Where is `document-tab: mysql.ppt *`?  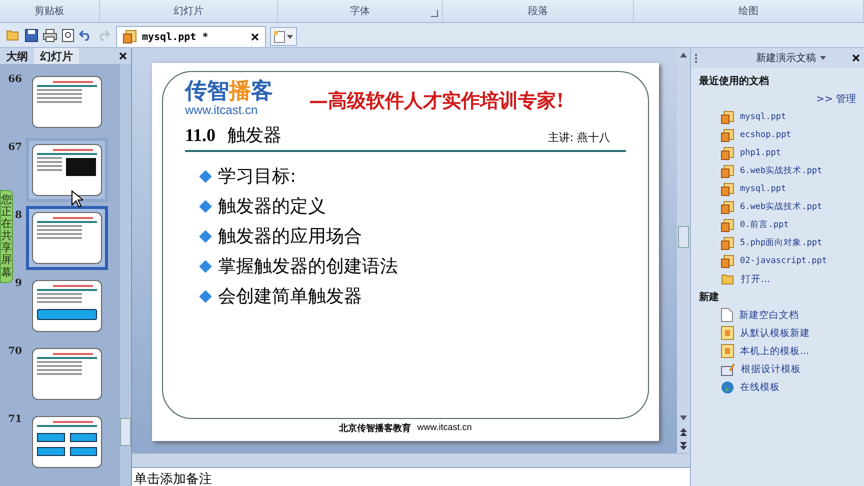 document-tab: mysql.ppt * is located at coordinates (191, 36).